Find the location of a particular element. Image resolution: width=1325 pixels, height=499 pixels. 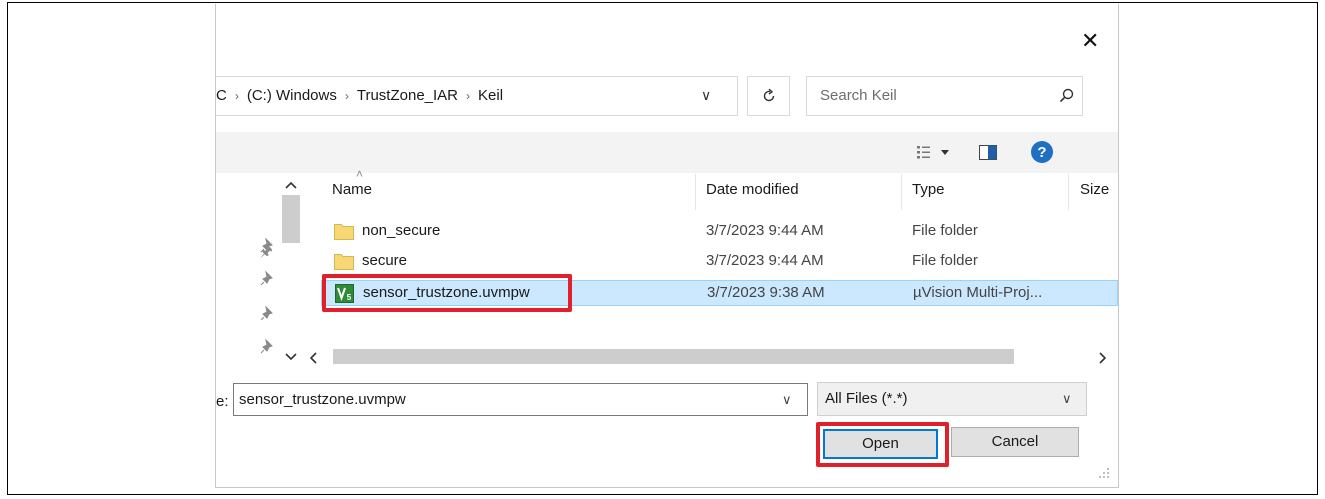

column-header-date: Date modified is located at coordinates (752, 189).